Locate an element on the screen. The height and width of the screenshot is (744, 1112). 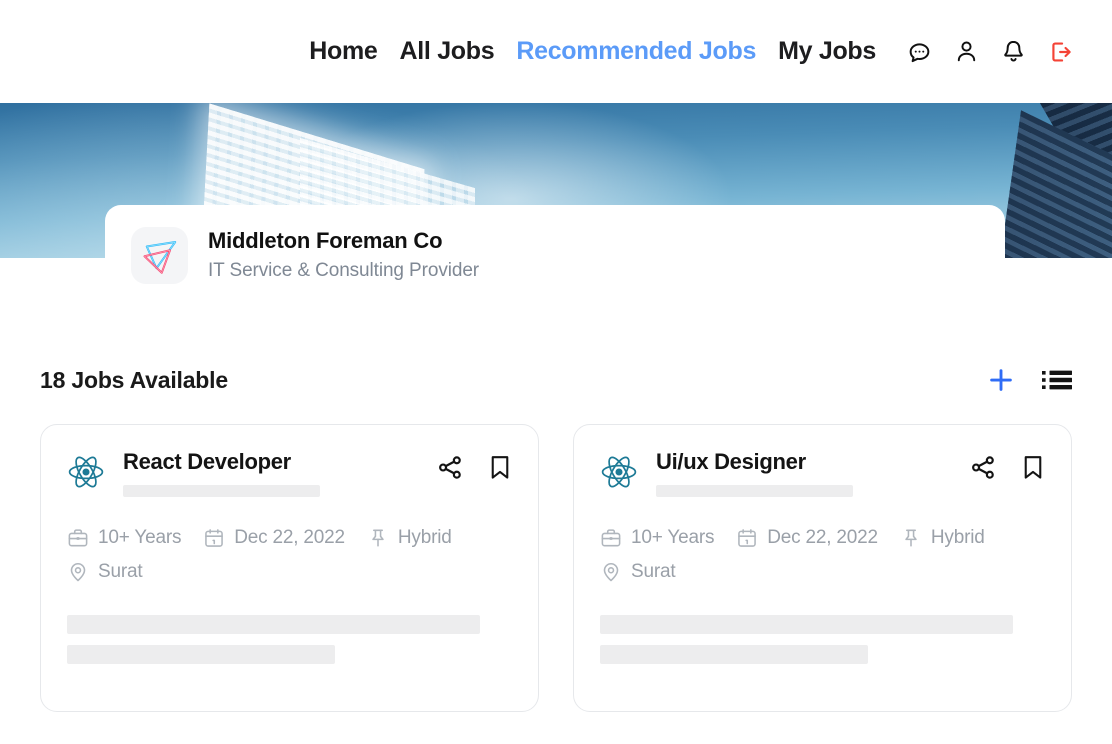
job-card-header: React Developer is located at coordinates (289, 473).